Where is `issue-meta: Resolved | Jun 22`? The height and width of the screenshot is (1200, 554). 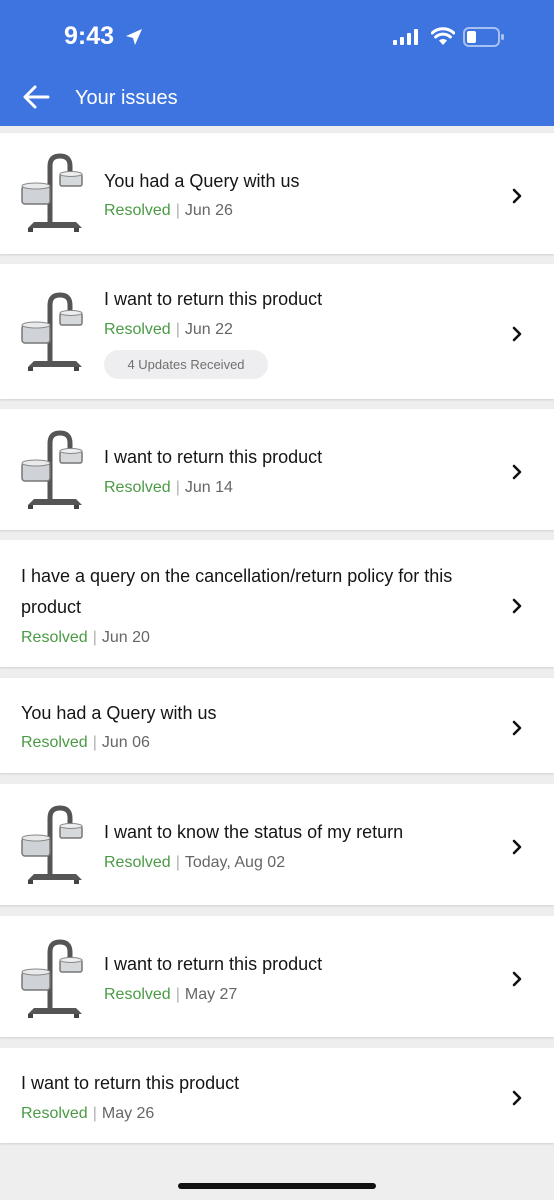 issue-meta: Resolved | Jun 22 is located at coordinates (168, 330).